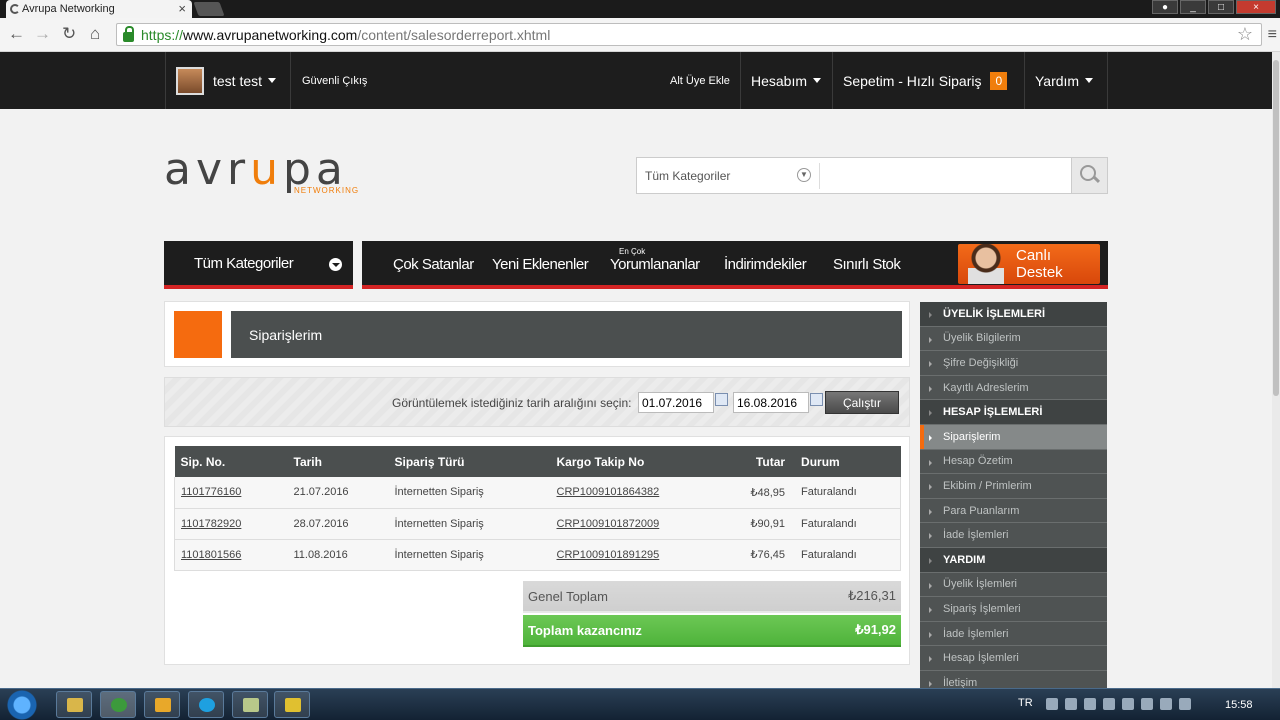 Image resolution: width=1280 pixels, height=720 pixels. What do you see at coordinates (1013, 634) in the screenshot?
I see `sidebar-item-help-returns: İade İşlemleri` at bounding box center [1013, 634].